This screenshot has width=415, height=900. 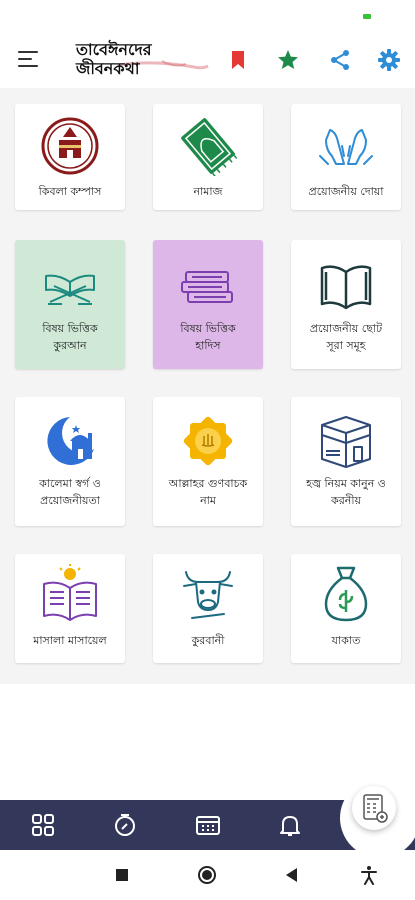 I want to click on card-qibla-compass: কিবলা কম্পাস, so click(x=70, y=157).